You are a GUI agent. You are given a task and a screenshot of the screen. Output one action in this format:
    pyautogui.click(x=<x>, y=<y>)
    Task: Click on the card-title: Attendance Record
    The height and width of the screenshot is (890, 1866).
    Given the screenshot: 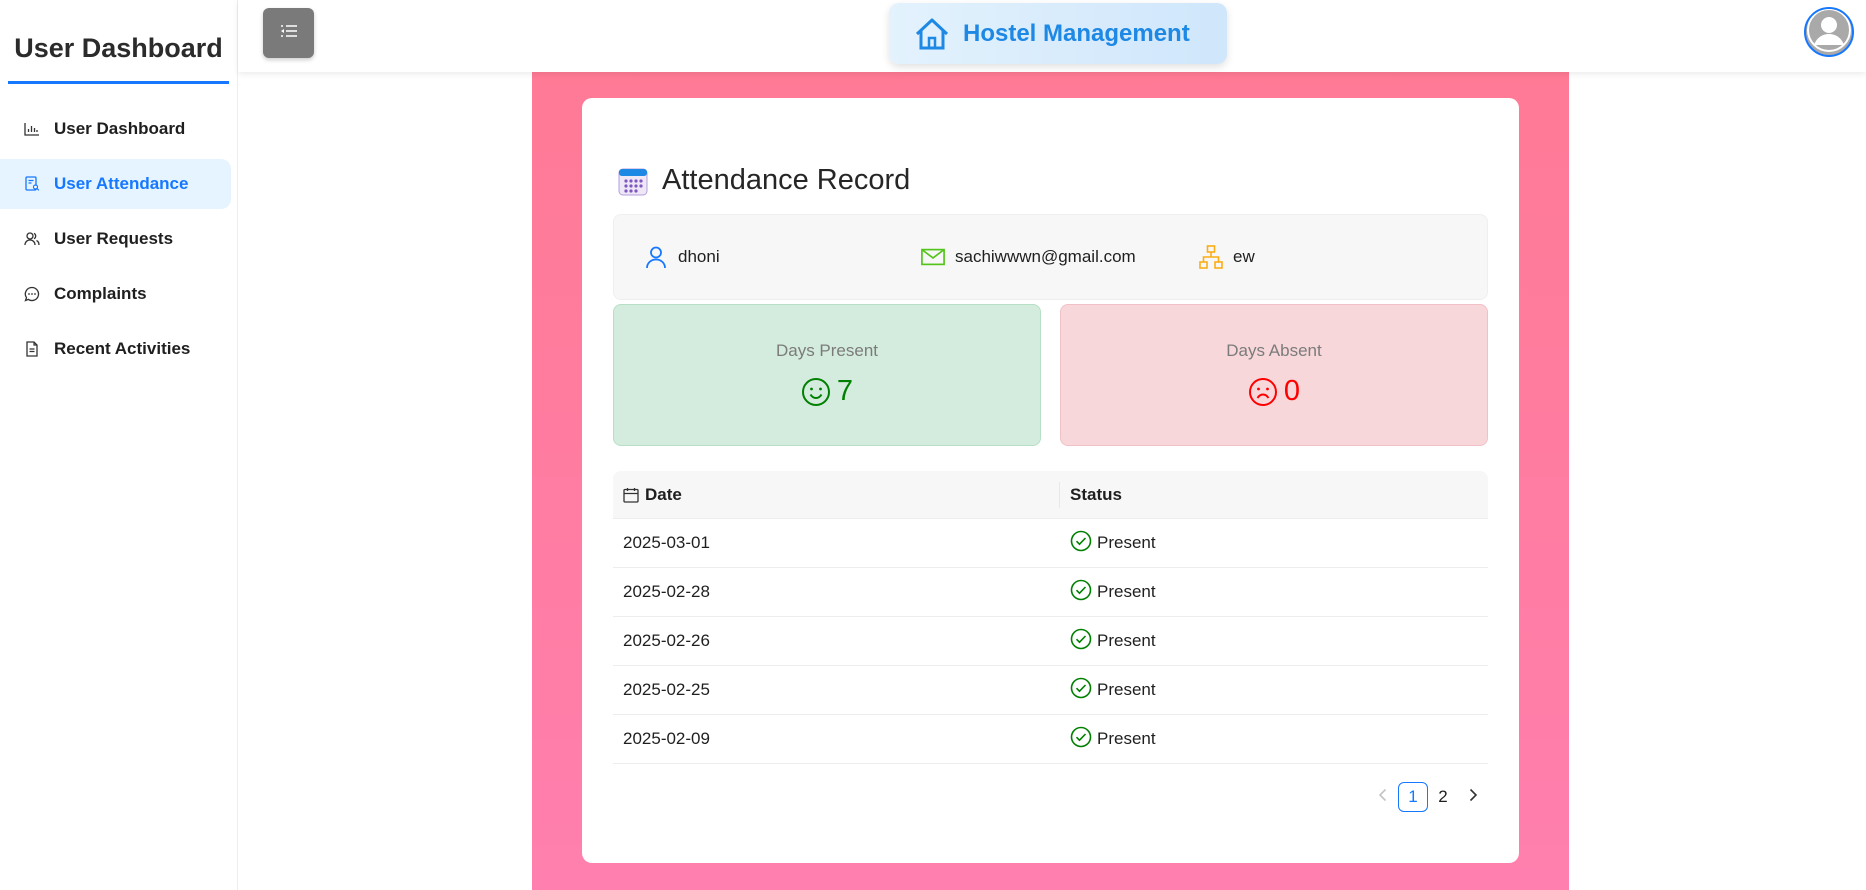 What is the action you would take?
    pyautogui.click(x=764, y=180)
    